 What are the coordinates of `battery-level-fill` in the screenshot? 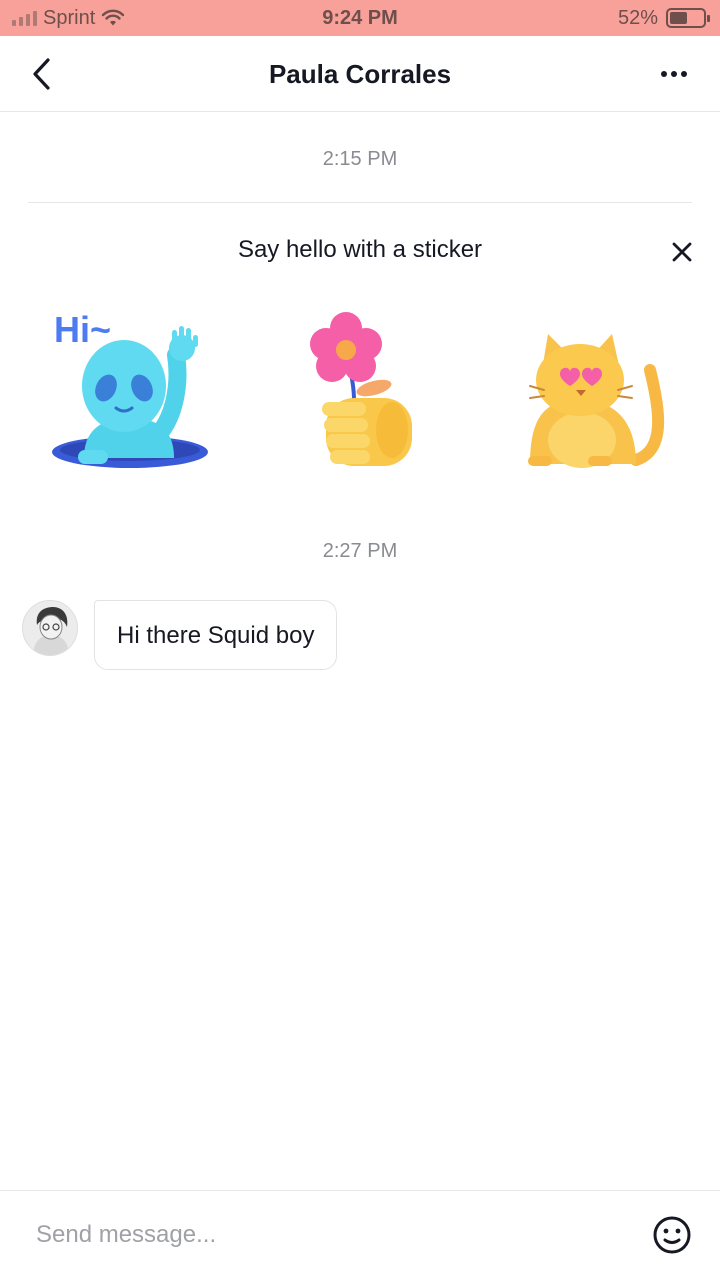 It's located at (678, 18).